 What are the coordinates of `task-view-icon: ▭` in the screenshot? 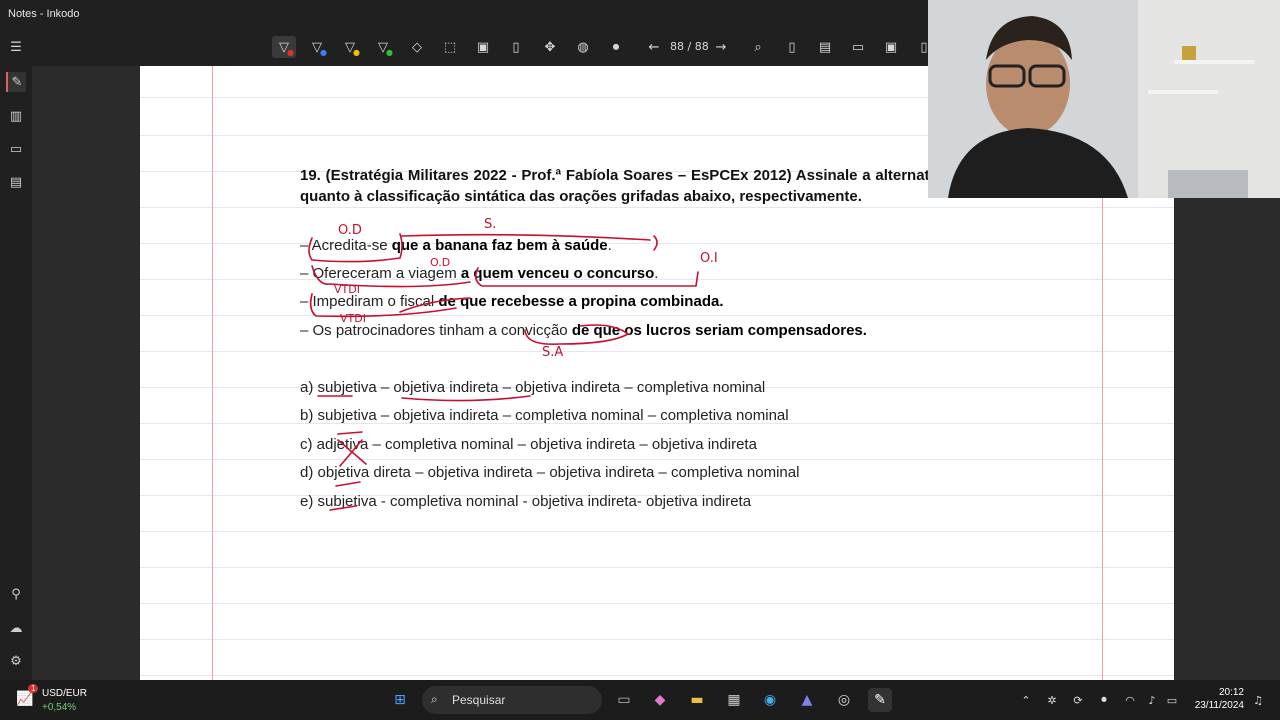 It's located at (624, 700).